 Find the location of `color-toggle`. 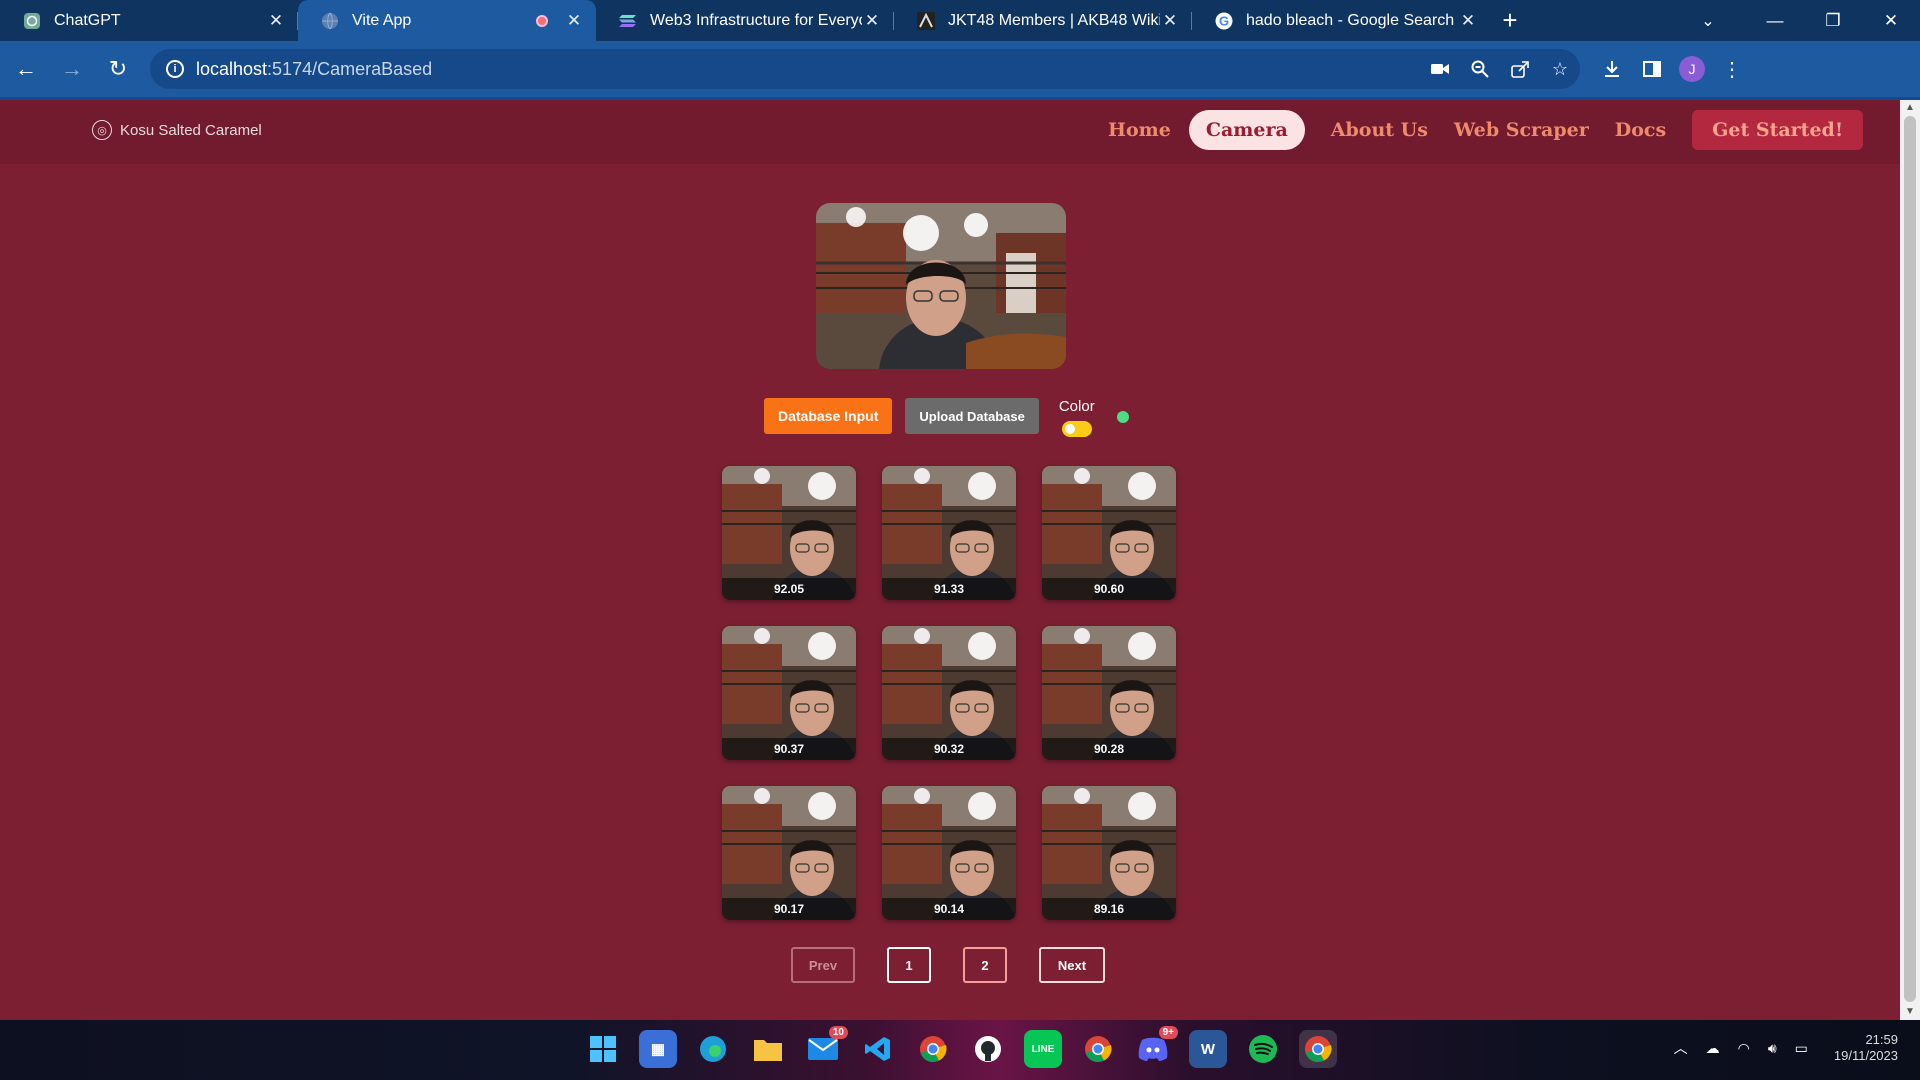

color-toggle is located at coordinates (1076, 429).